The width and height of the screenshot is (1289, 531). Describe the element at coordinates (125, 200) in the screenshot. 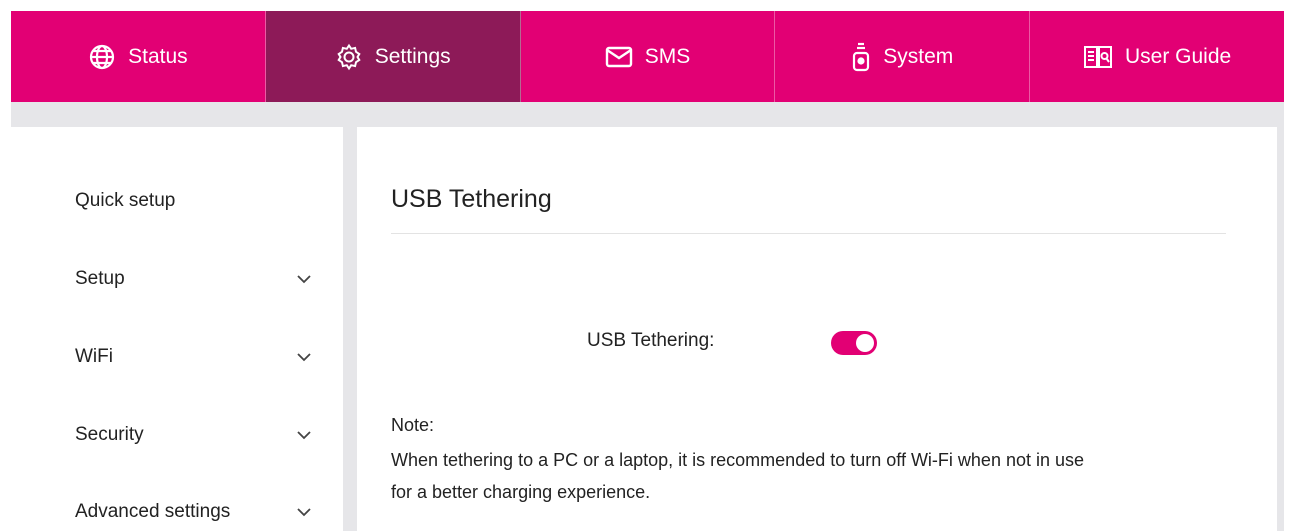

I see `sidebar-item-label: Quick setup` at that location.